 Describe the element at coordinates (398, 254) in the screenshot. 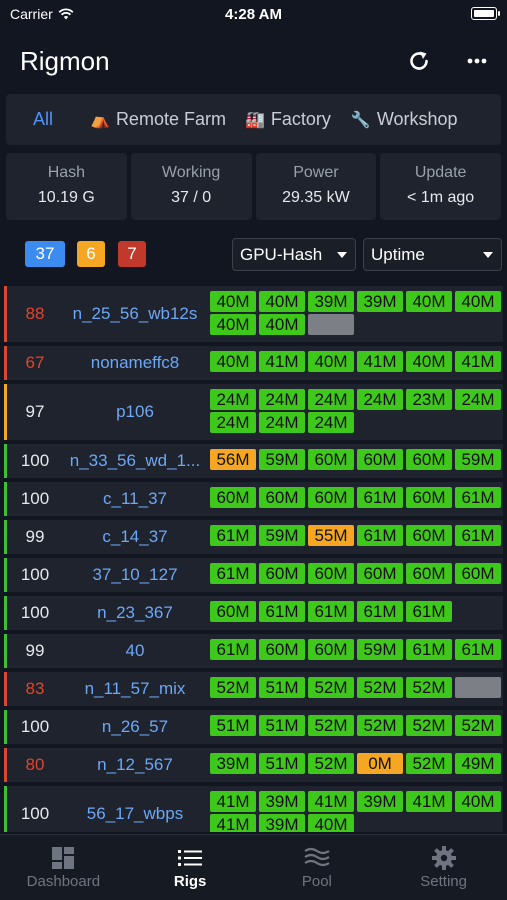

I see `order-select-value: Uptime` at that location.